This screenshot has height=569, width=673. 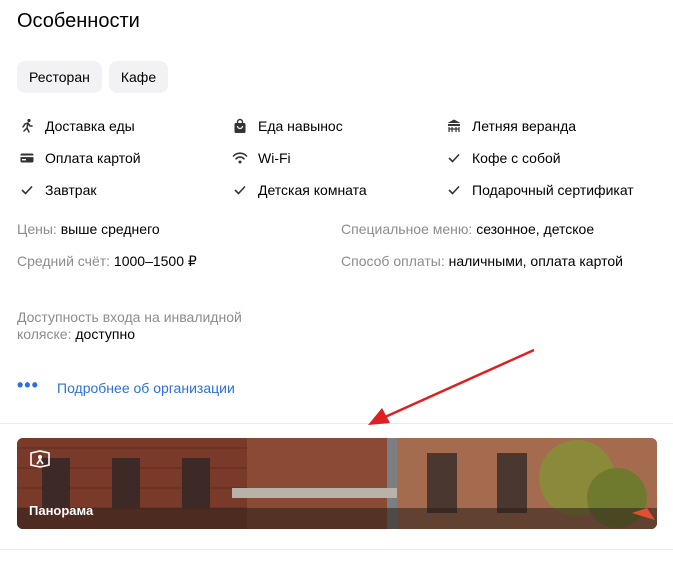 What do you see at coordinates (123, 190) in the screenshot?
I see `feature-item: Завтрак` at bounding box center [123, 190].